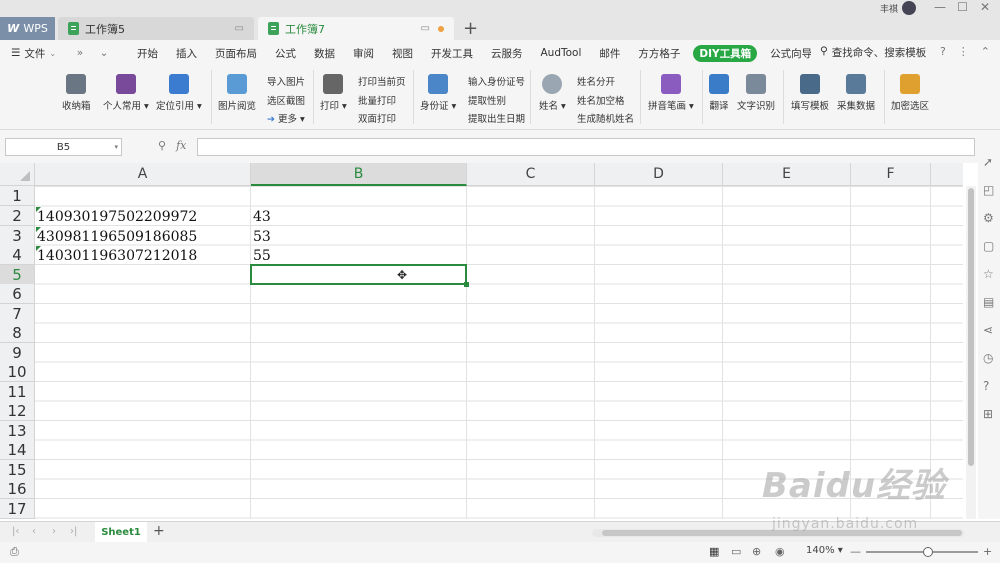 The height and width of the screenshot is (563, 1000). Describe the element at coordinates (382, 81) in the screenshot. I see `print-current-page-button: 打印当前页` at that location.